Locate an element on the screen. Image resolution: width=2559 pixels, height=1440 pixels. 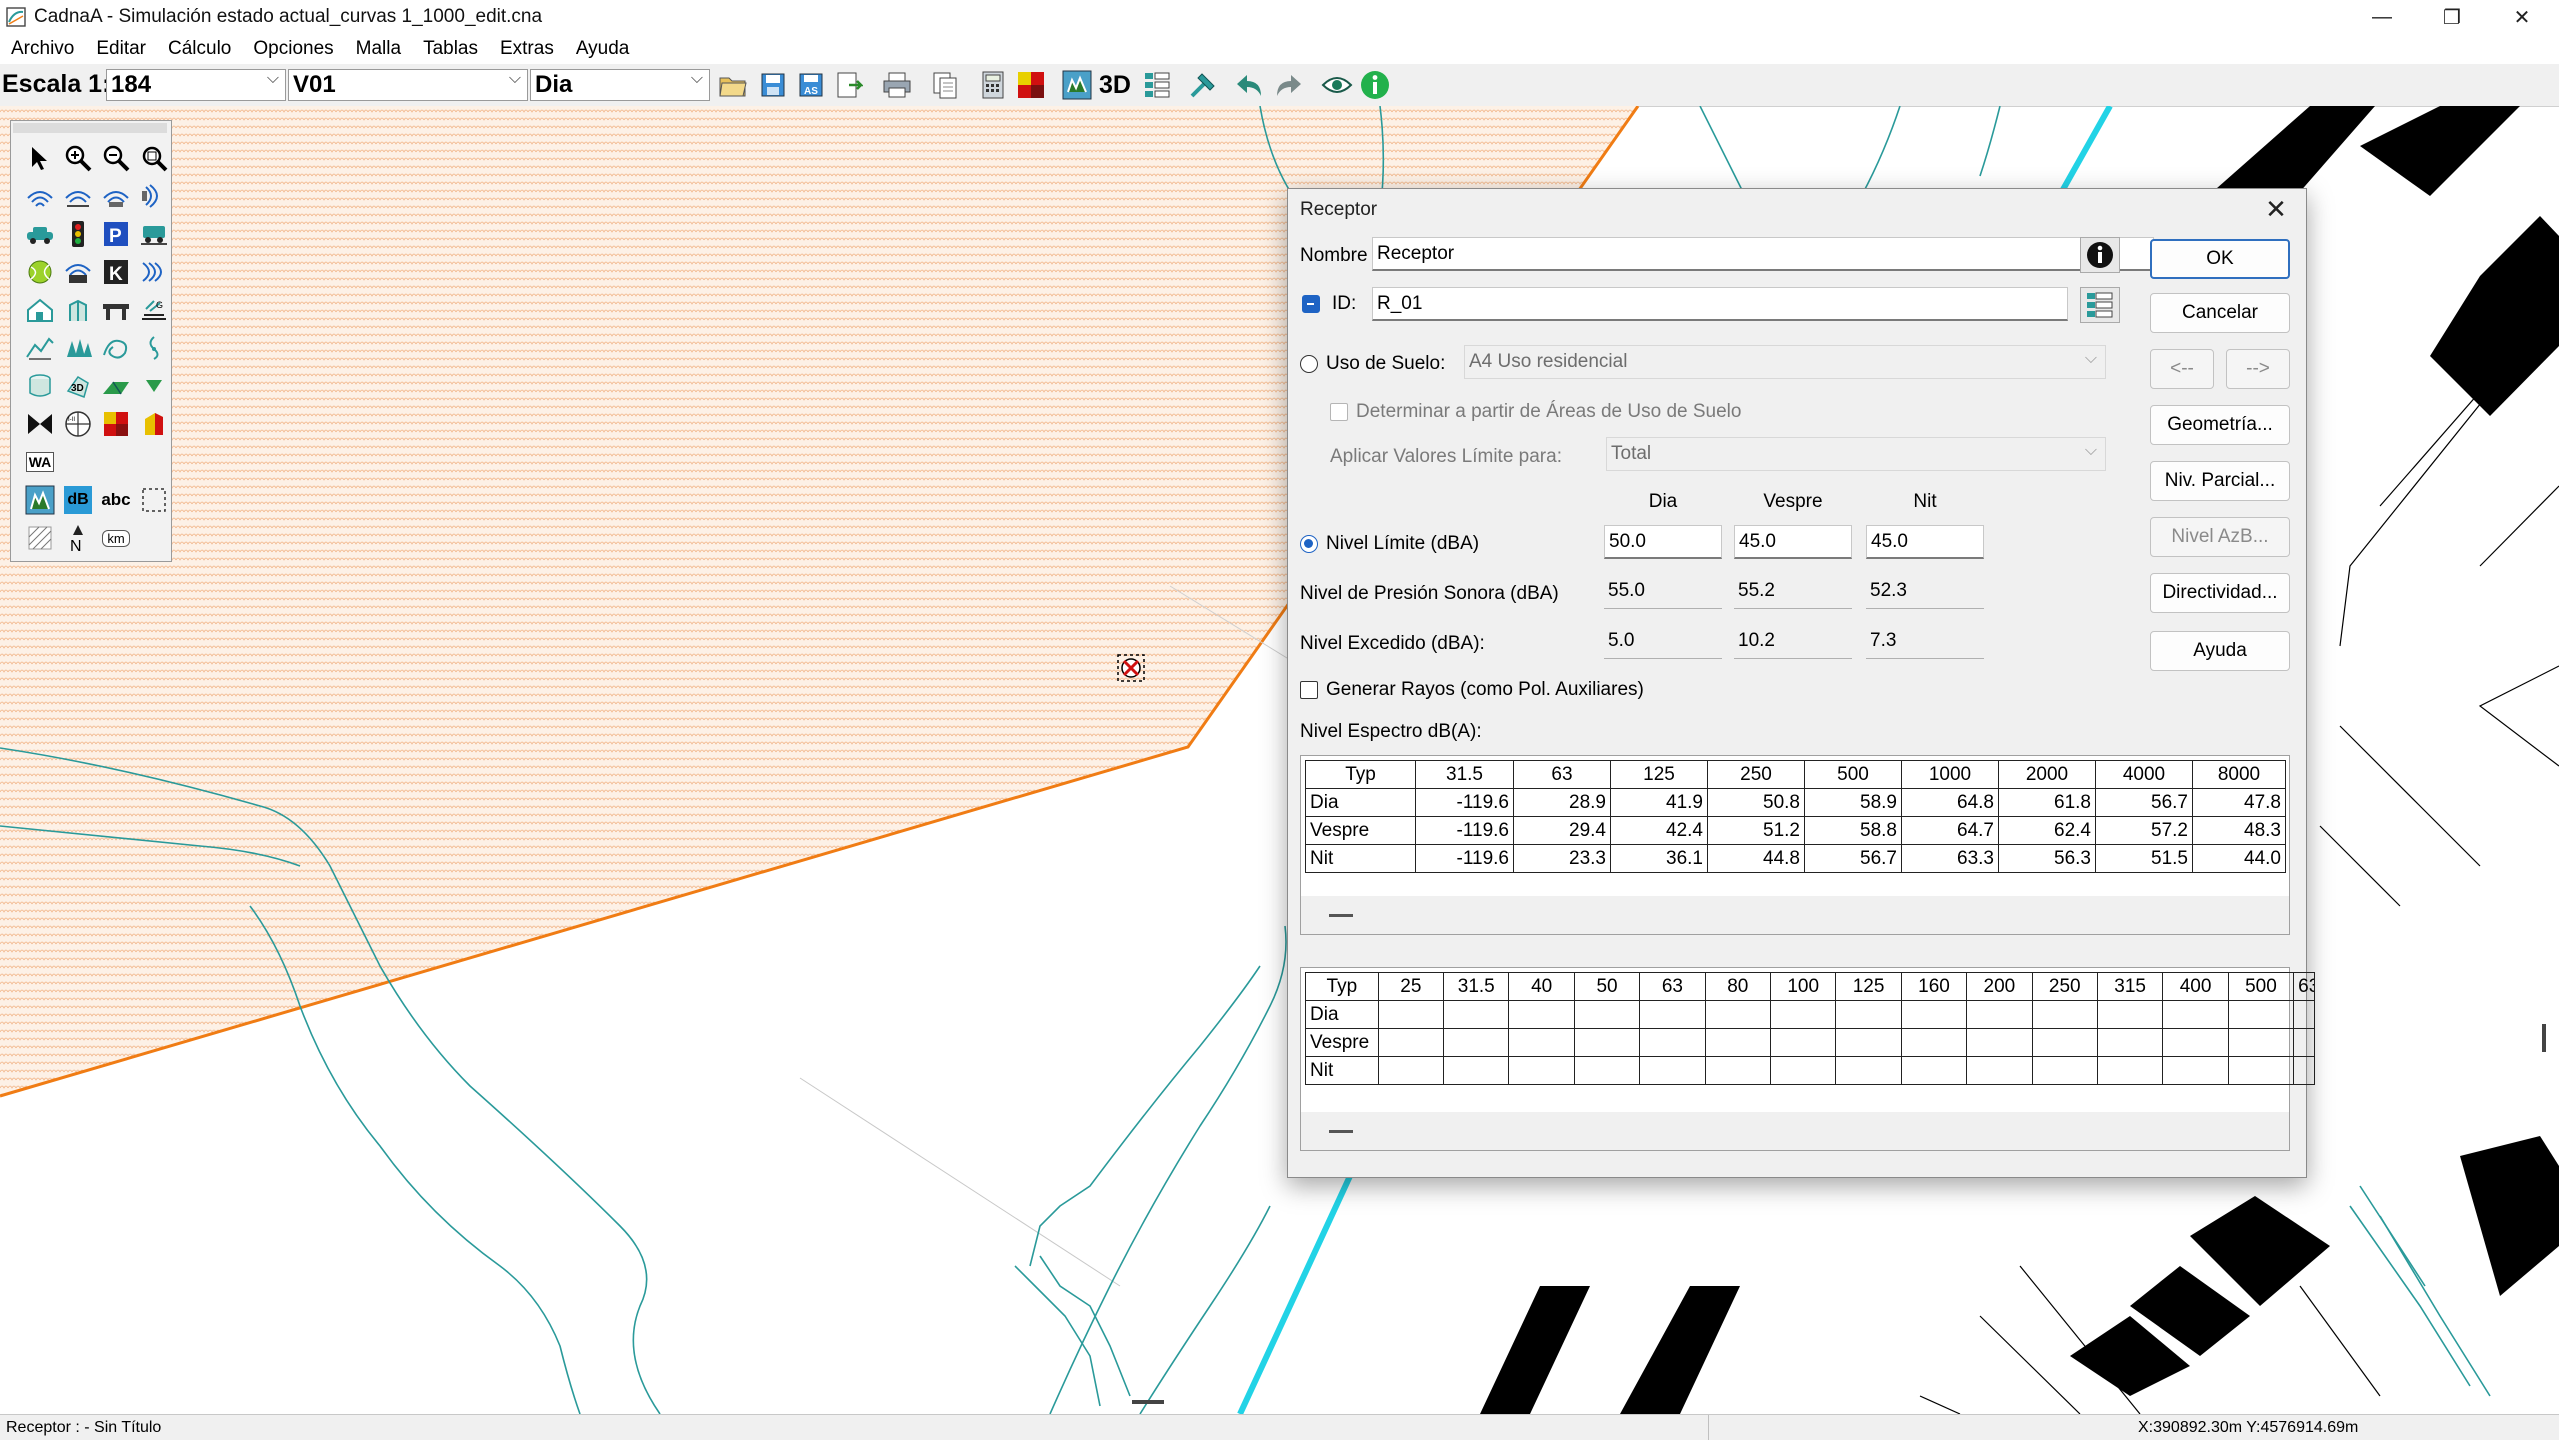
export-icon is located at coordinates (849, 85).